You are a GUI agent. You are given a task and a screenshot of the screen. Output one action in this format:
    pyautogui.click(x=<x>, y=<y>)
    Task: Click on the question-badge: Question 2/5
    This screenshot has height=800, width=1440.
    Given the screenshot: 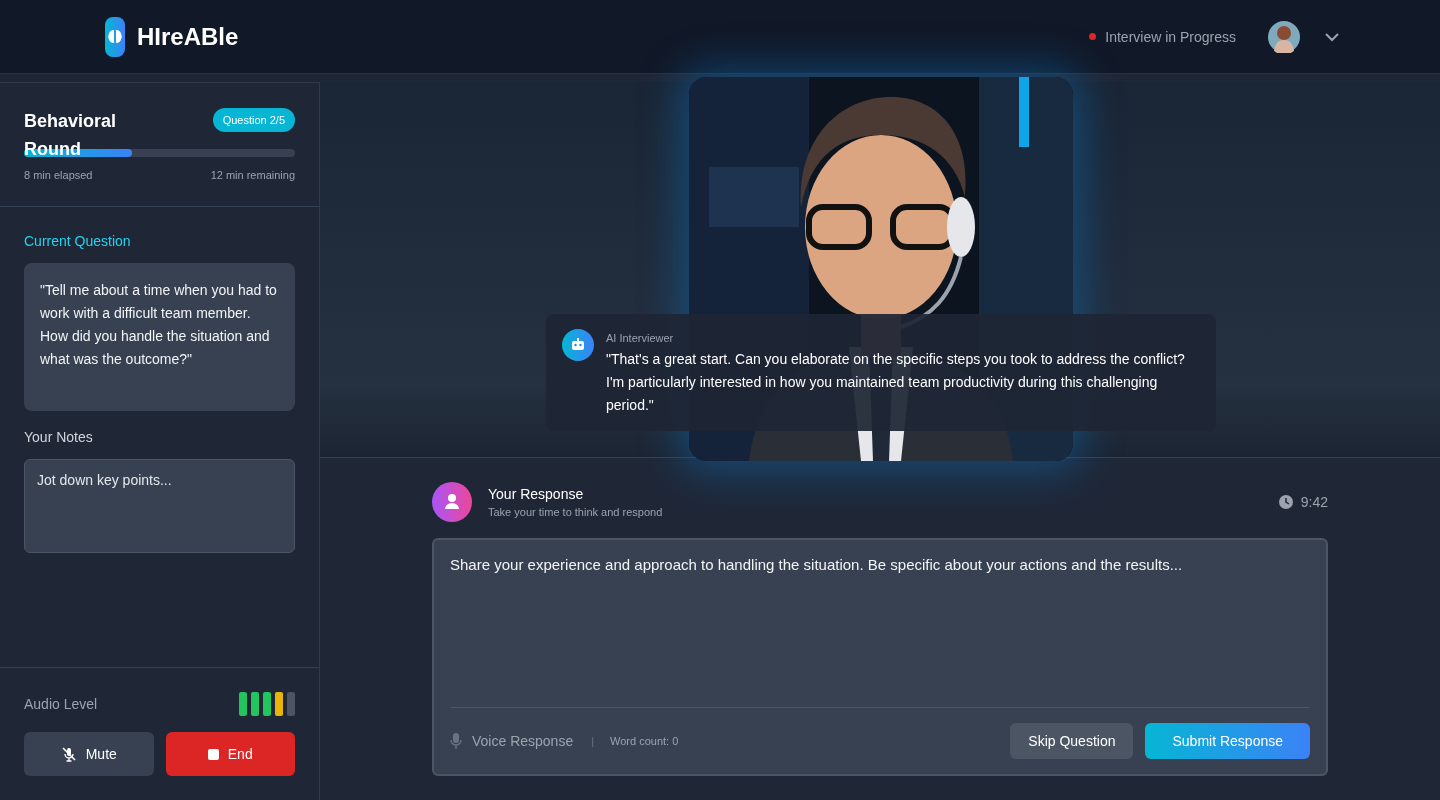 What is the action you would take?
    pyautogui.click(x=253, y=120)
    